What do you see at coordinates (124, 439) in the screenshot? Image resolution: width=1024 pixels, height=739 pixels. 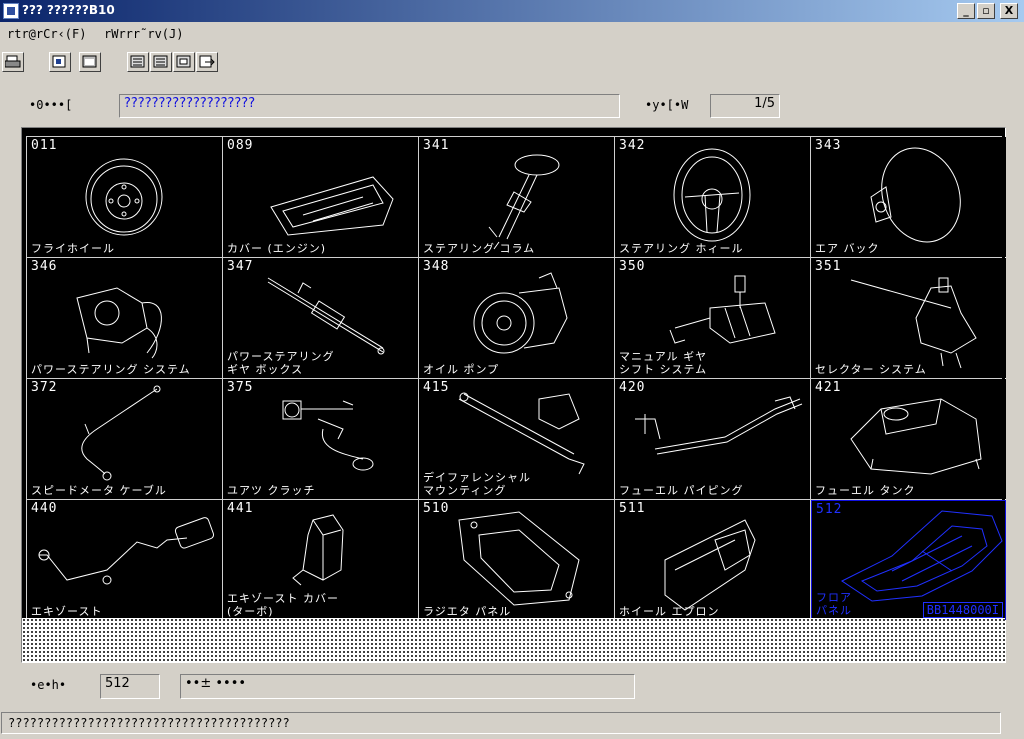 I see `part-tile-372: 372 スピードメータ ケーブル` at bounding box center [124, 439].